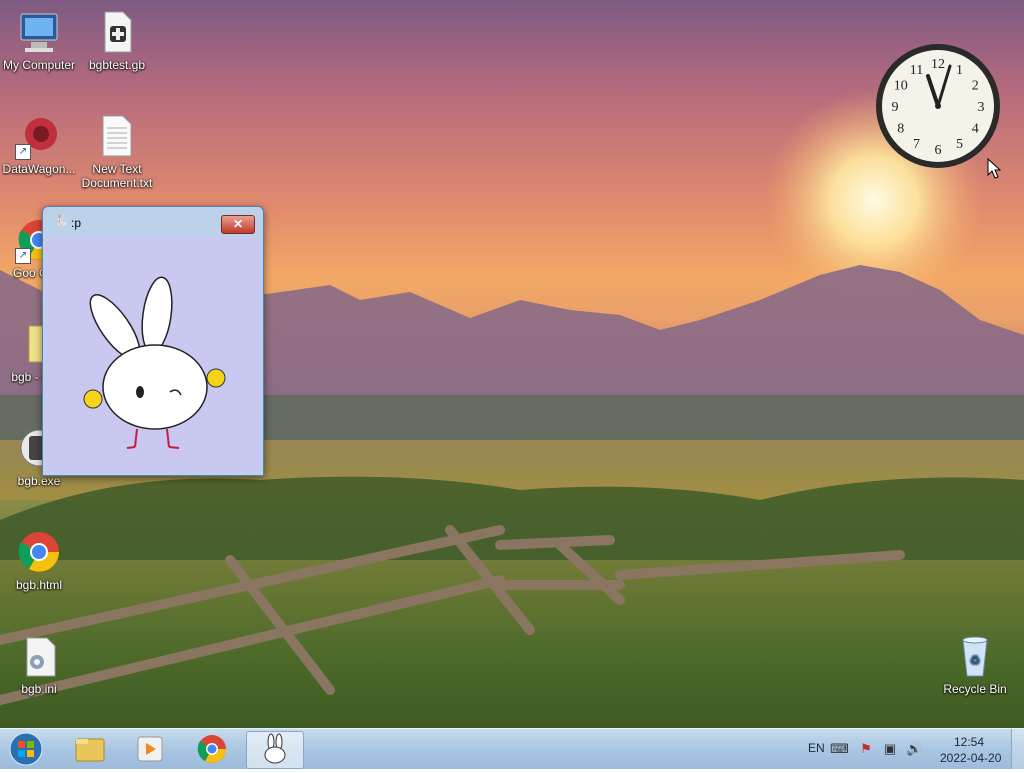 Image resolution: width=1024 pixels, height=773 pixels. Describe the element at coordinates (890, 749) in the screenshot. I see `network-icon: ▣` at that location.